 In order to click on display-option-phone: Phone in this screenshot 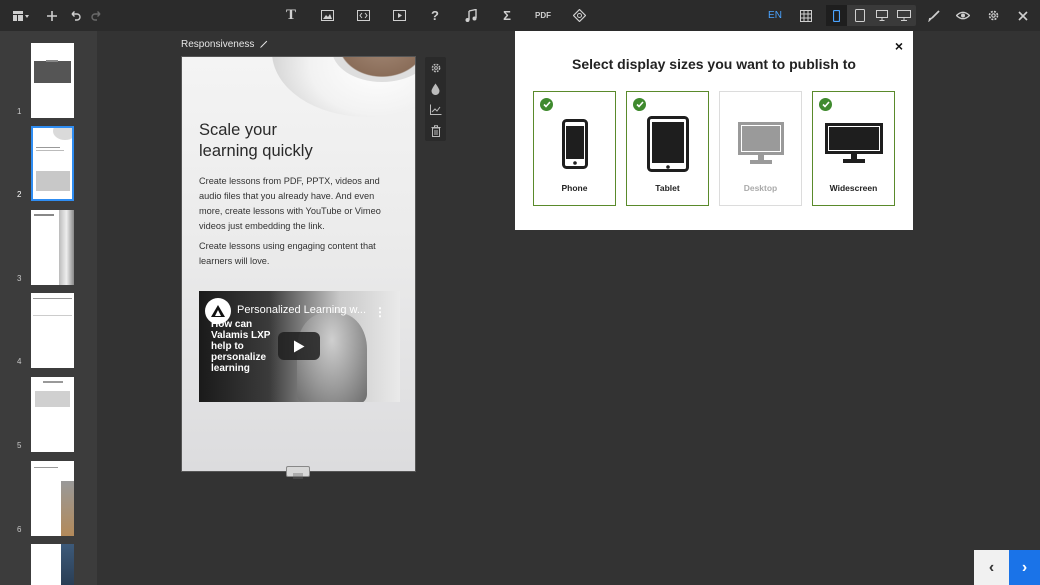, I will do `click(574, 148)`.